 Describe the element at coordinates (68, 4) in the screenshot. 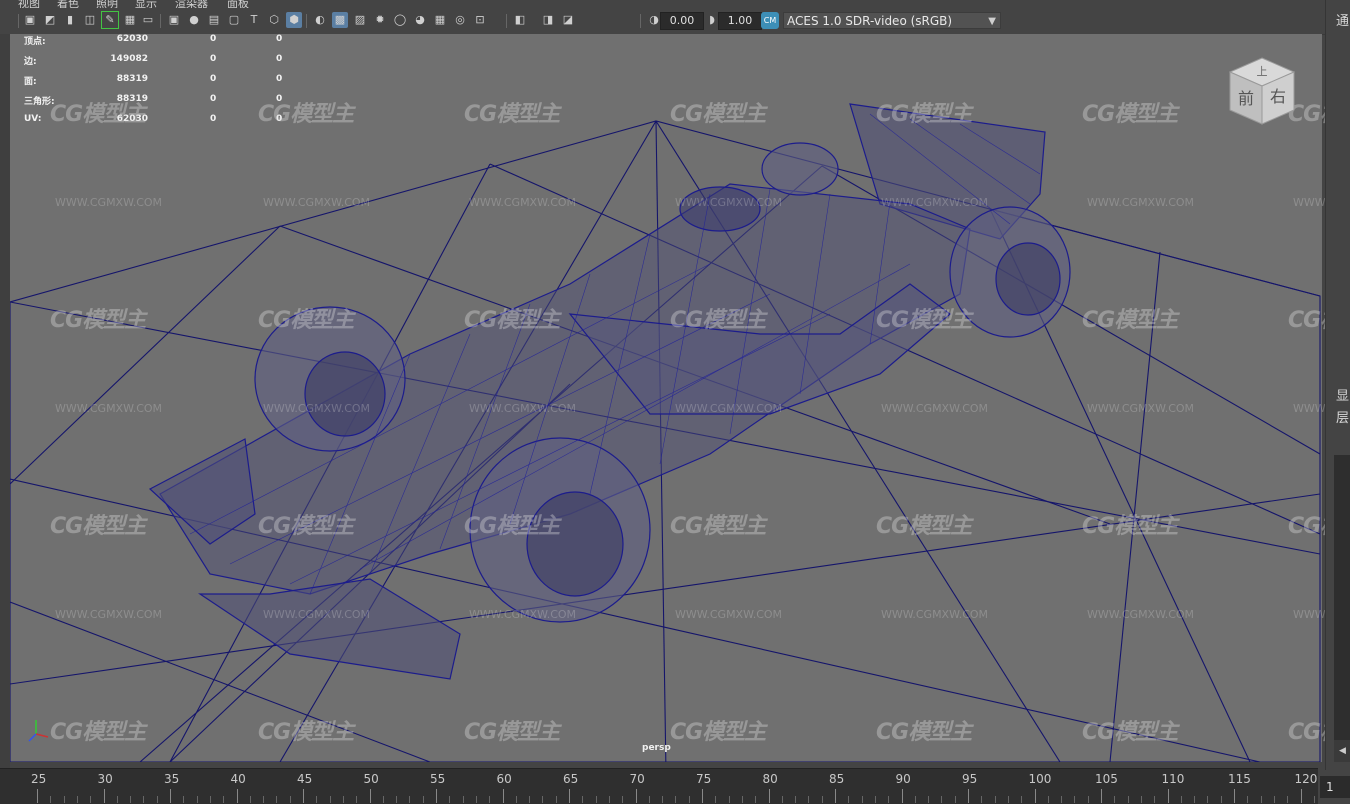

I see `menu-item-1: 着色` at that location.